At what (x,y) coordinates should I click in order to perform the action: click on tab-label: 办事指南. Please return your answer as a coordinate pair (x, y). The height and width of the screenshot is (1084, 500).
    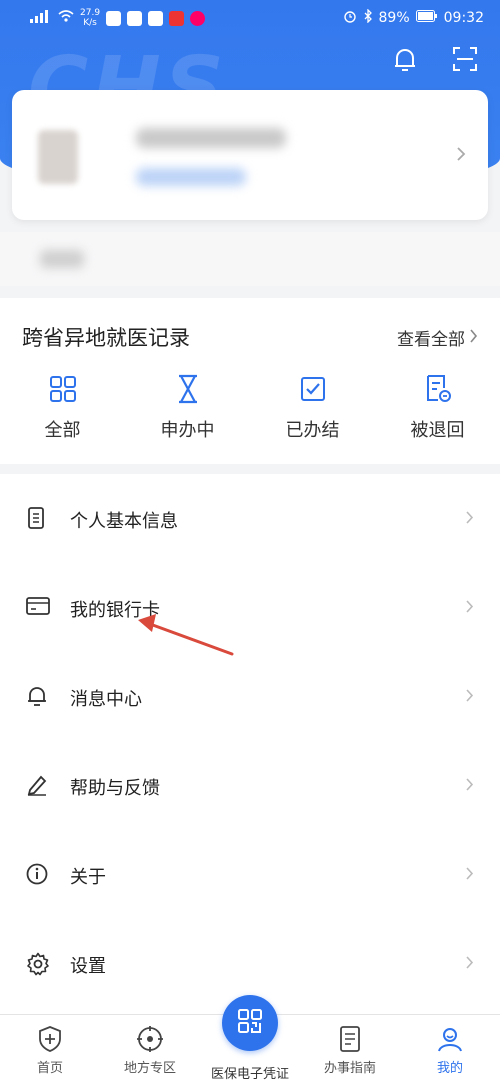
    Looking at the image, I should click on (349, 1068).